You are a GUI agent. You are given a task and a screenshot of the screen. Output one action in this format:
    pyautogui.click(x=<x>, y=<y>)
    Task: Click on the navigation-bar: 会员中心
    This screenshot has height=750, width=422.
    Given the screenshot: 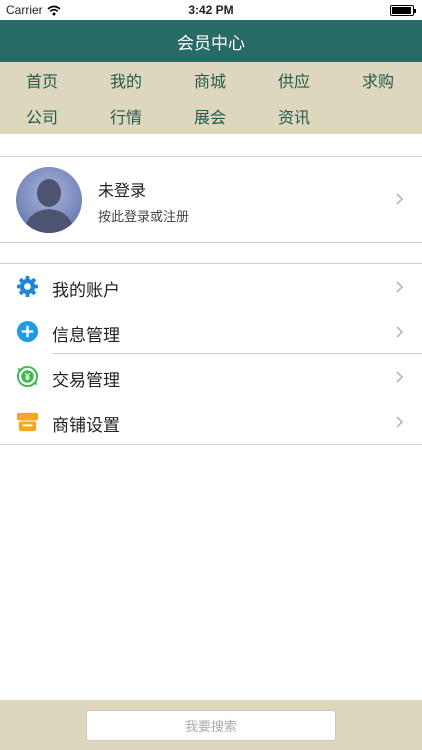 What is the action you would take?
    pyautogui.click(x=211, y=41)
    